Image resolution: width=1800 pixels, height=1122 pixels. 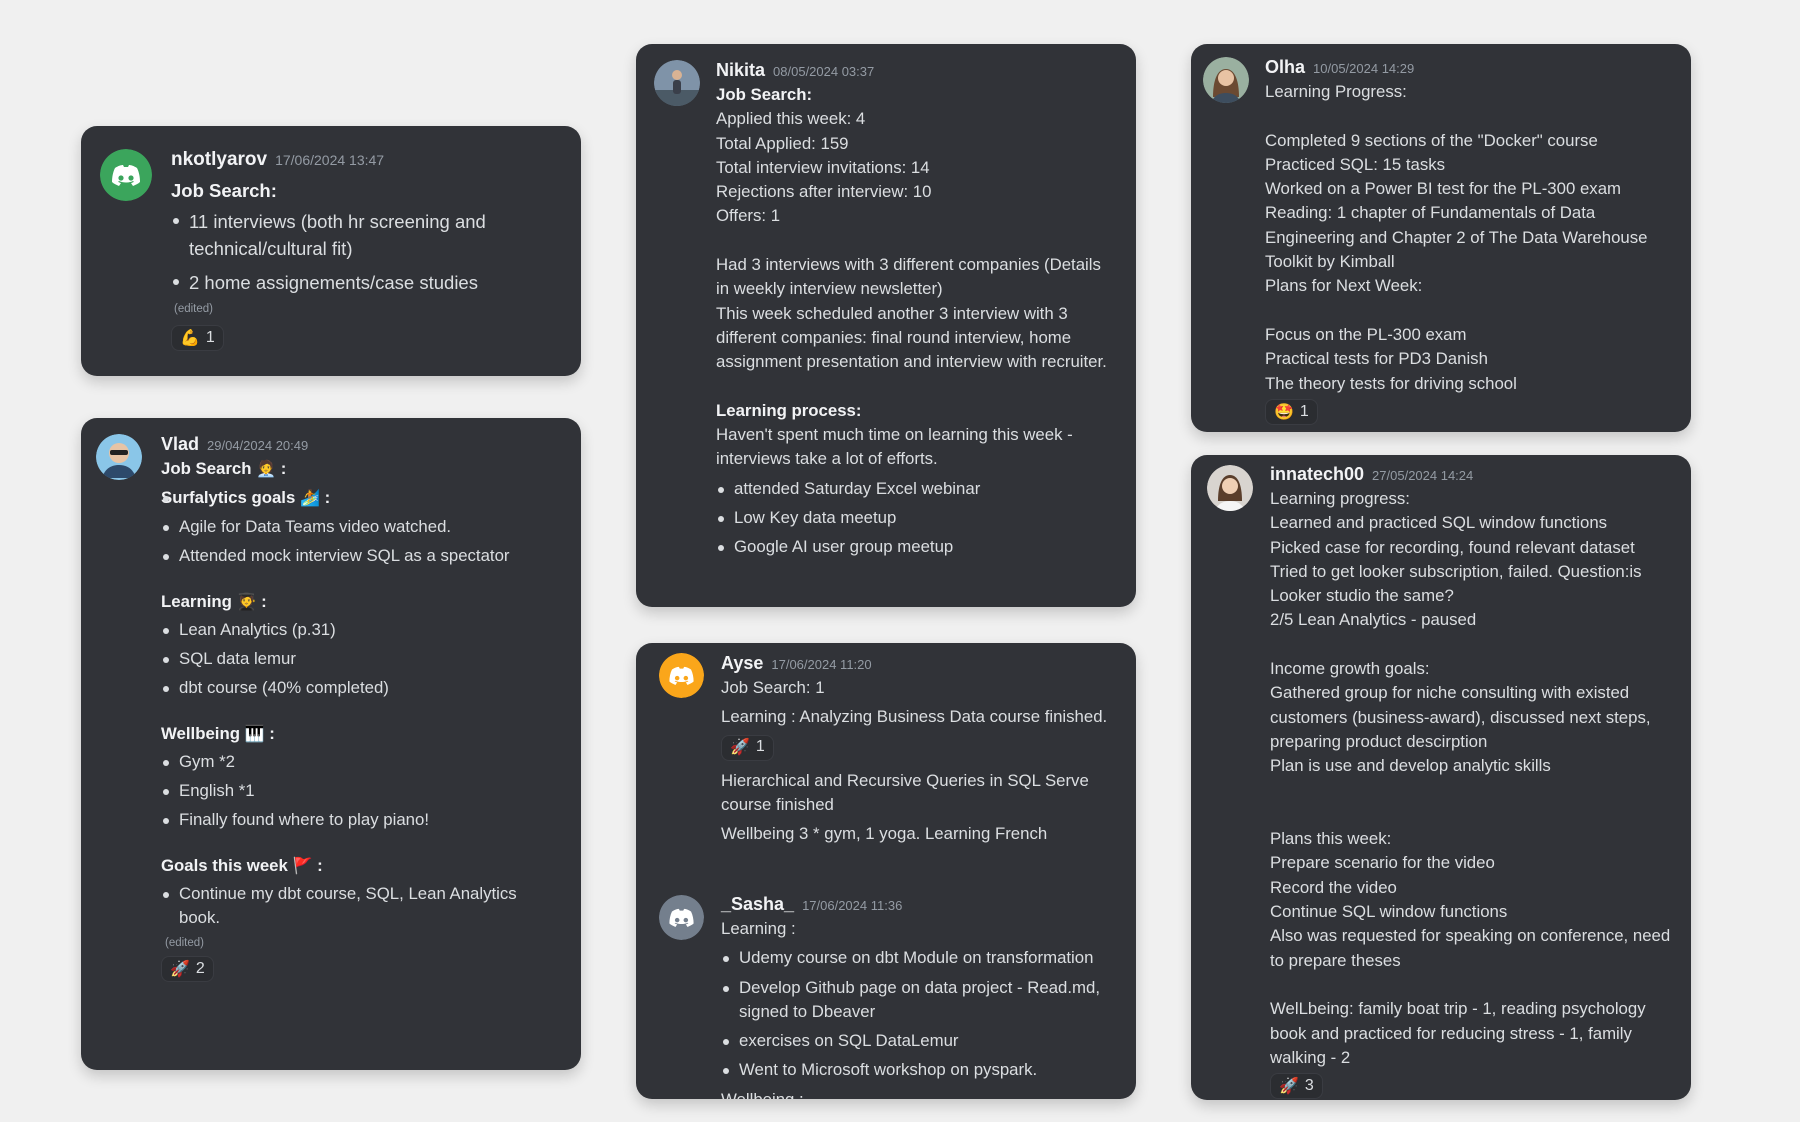 What do you see at coordinates (361, 630) in the screenshot?
I see `list-item: Lean Analytics (p.31)` at bounding box center [361, 630].